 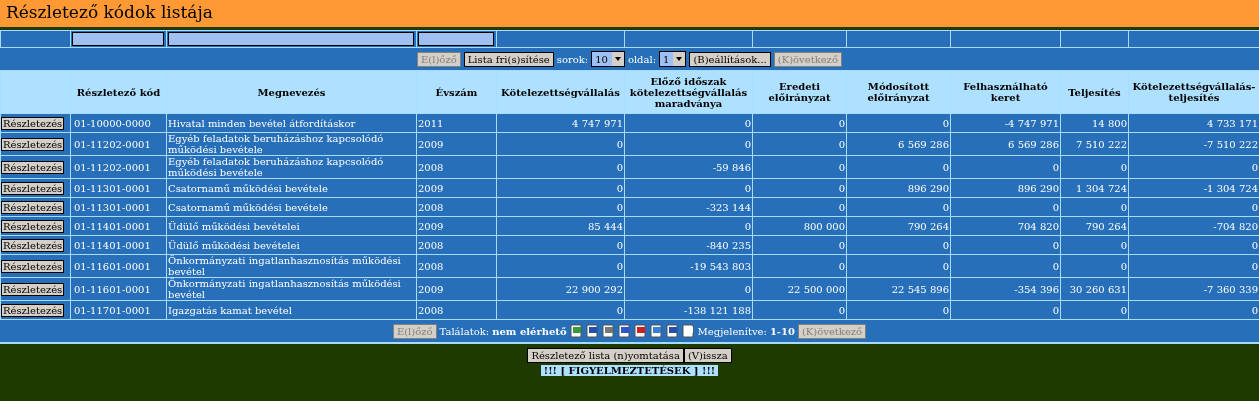 What do you see at coordinates (1094, 92) in the screenshot?
I see `column-header: Teljesítés` at bounding box center [1094, 92].